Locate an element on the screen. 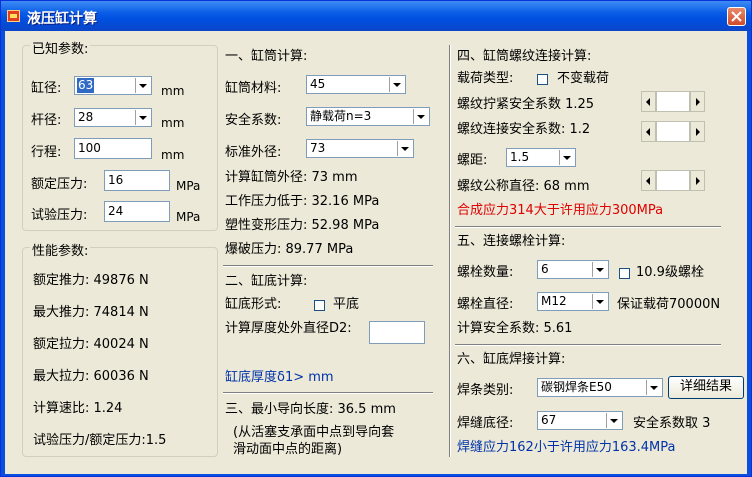 The width and height of the screenshot is (752, 477). working-pressure: 工作压力低于: 32.16 MPa is located at coordinates (302, 201).